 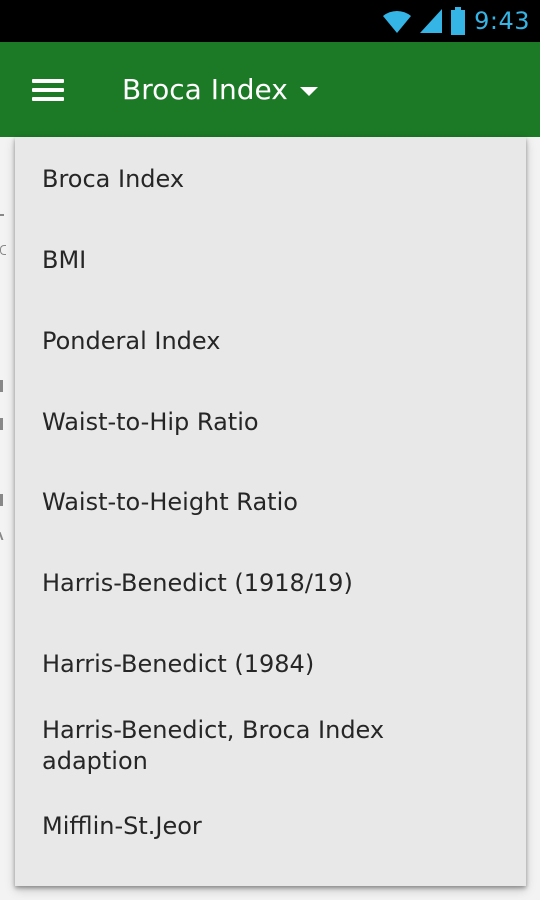 What do you see at coordinates (270, 826) in the screenshot?
I see `dropdown-item-mifflin-st-jeor: Mifflin-St.Jeor` at bounding box center [270, 826].